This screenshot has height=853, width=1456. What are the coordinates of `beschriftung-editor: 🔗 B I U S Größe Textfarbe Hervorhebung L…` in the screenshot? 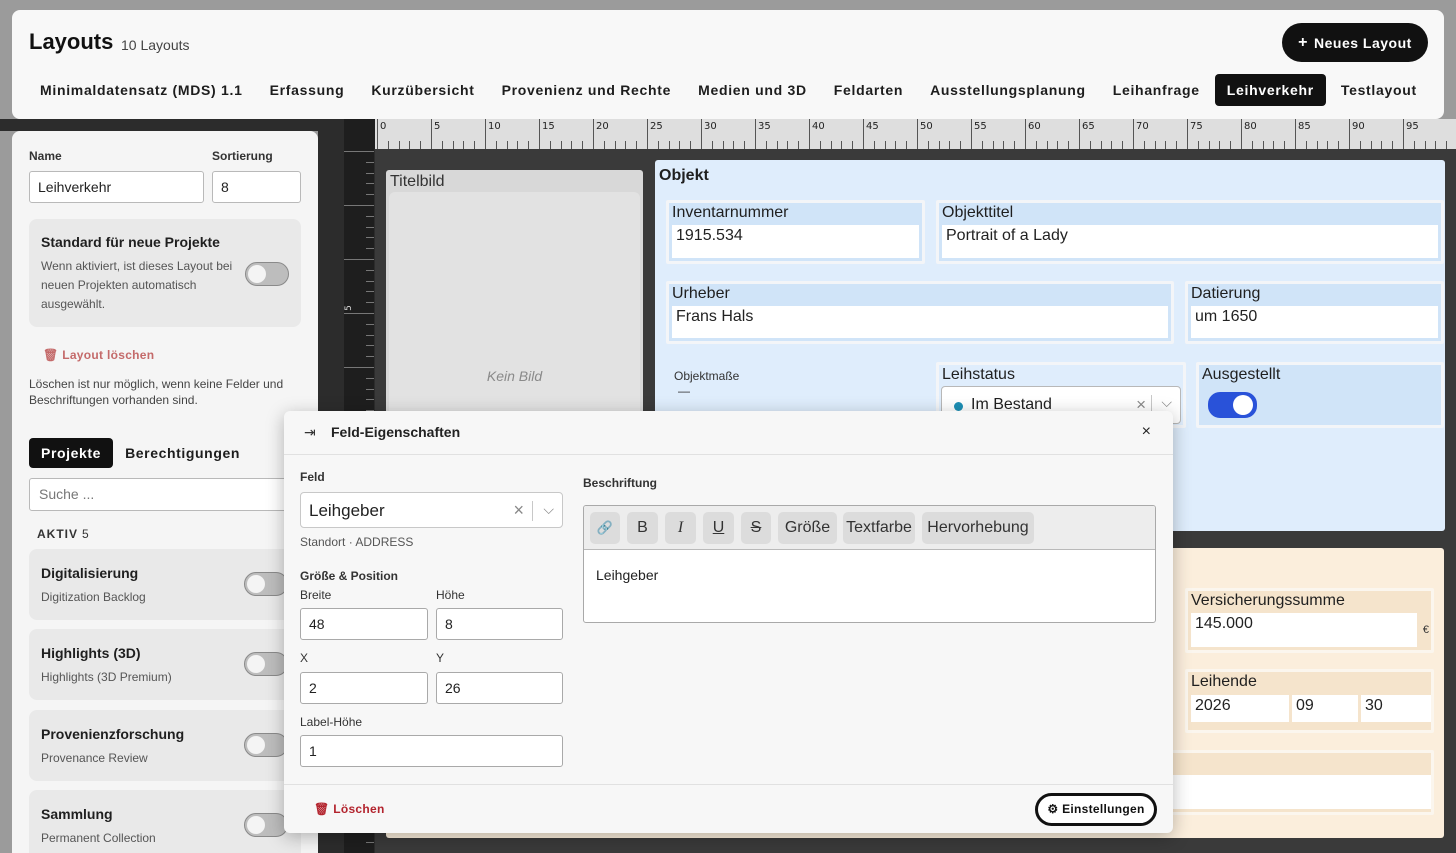 It's located at (869, 564).